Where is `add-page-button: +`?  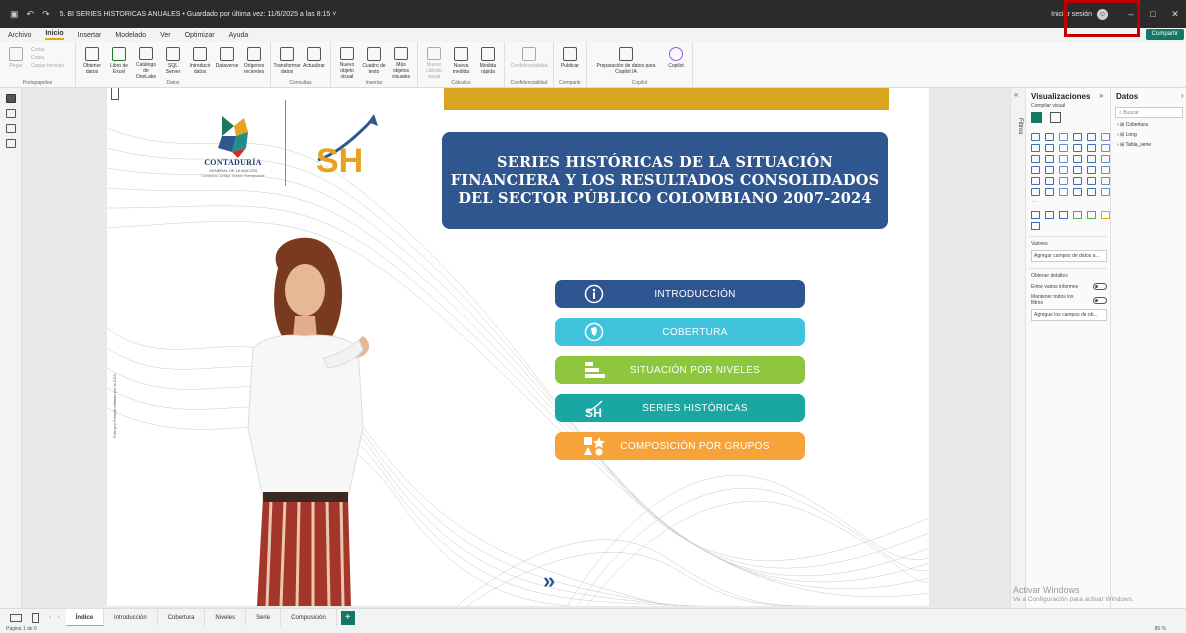 add-page-button: + is located at coordinates (347, 617).